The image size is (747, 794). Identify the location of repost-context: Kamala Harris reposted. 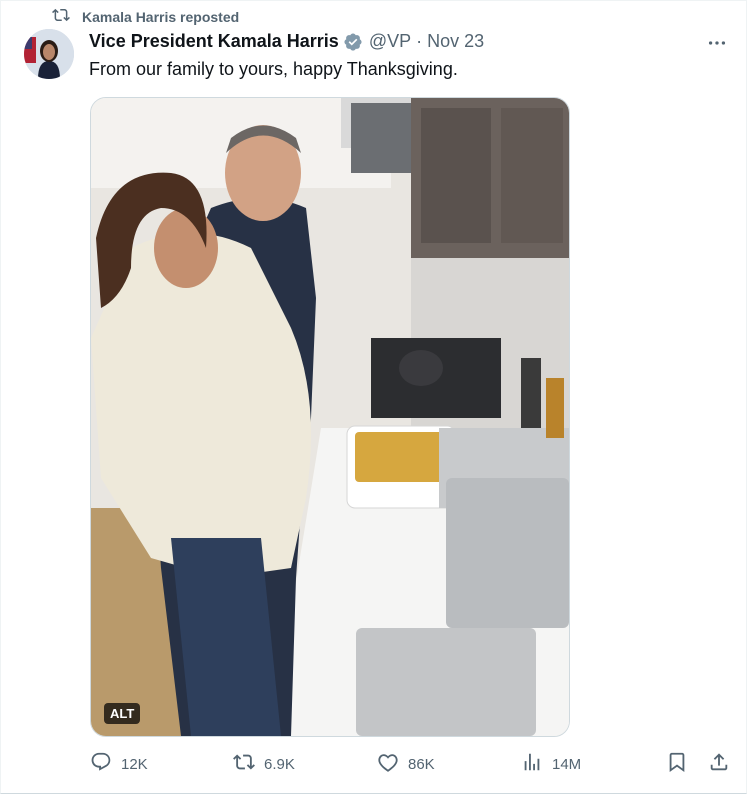
(145, 16).